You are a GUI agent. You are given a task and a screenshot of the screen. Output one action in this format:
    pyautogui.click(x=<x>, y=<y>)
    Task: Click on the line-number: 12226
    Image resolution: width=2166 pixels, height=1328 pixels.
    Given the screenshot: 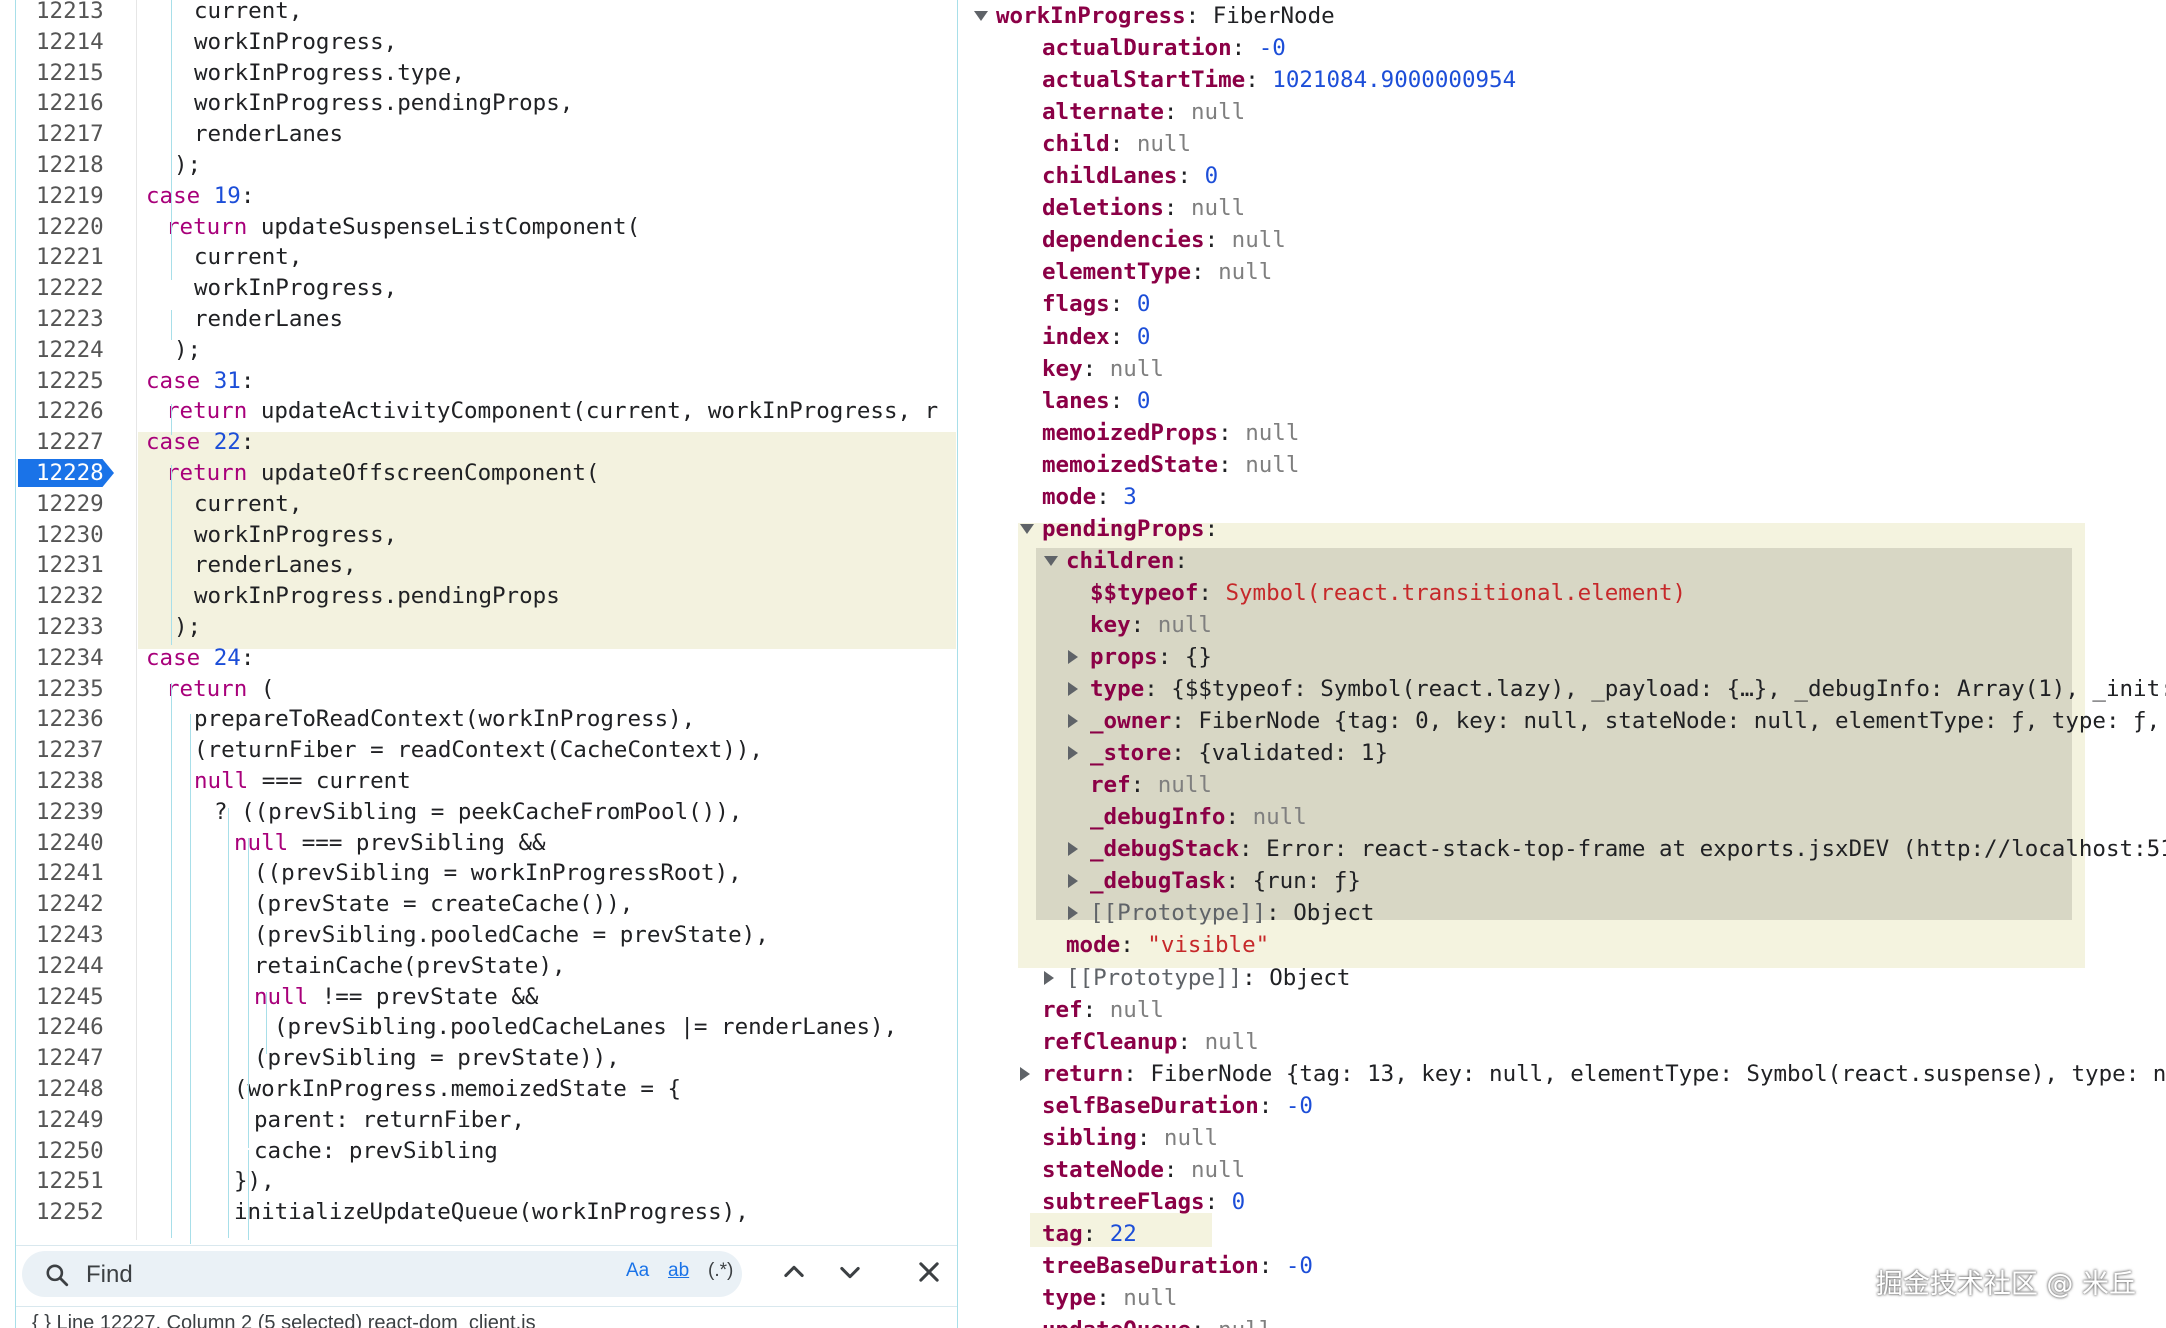 What is the action you would take?
    pyautogui.click(x=76, y=411)
    